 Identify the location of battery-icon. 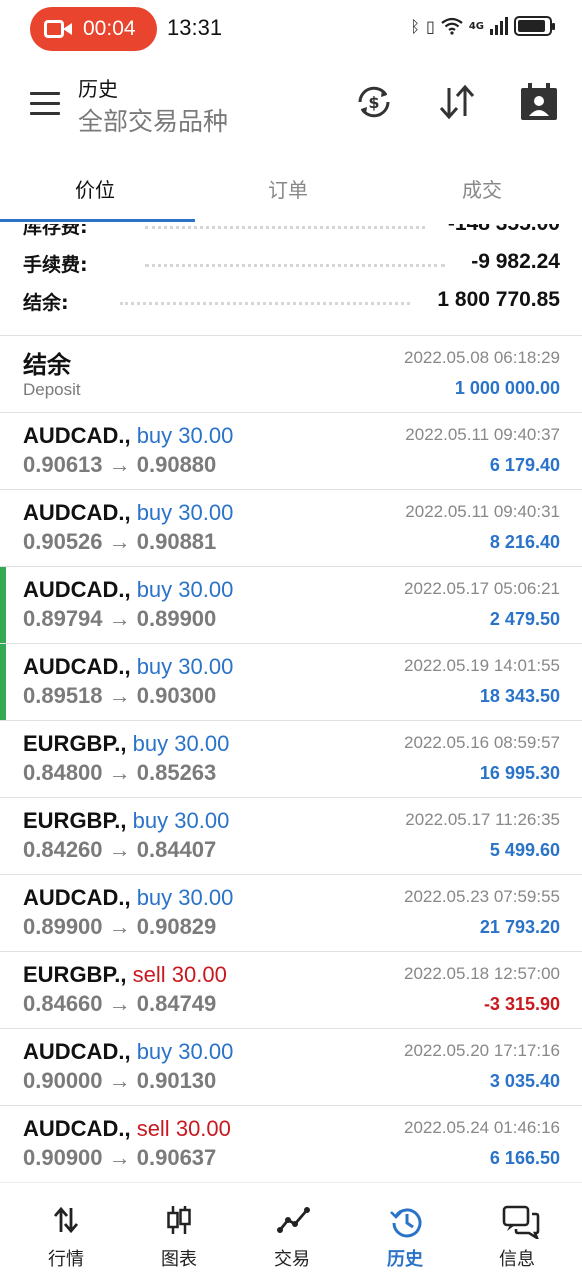
(534, 26).